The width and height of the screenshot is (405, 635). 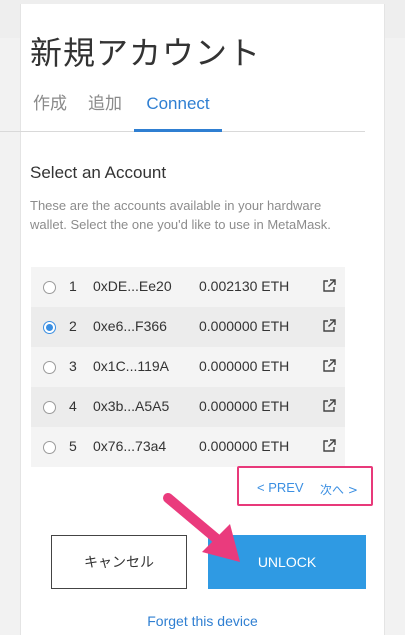 I want to click on tab-create: 作成, so click(x=50, y=113).